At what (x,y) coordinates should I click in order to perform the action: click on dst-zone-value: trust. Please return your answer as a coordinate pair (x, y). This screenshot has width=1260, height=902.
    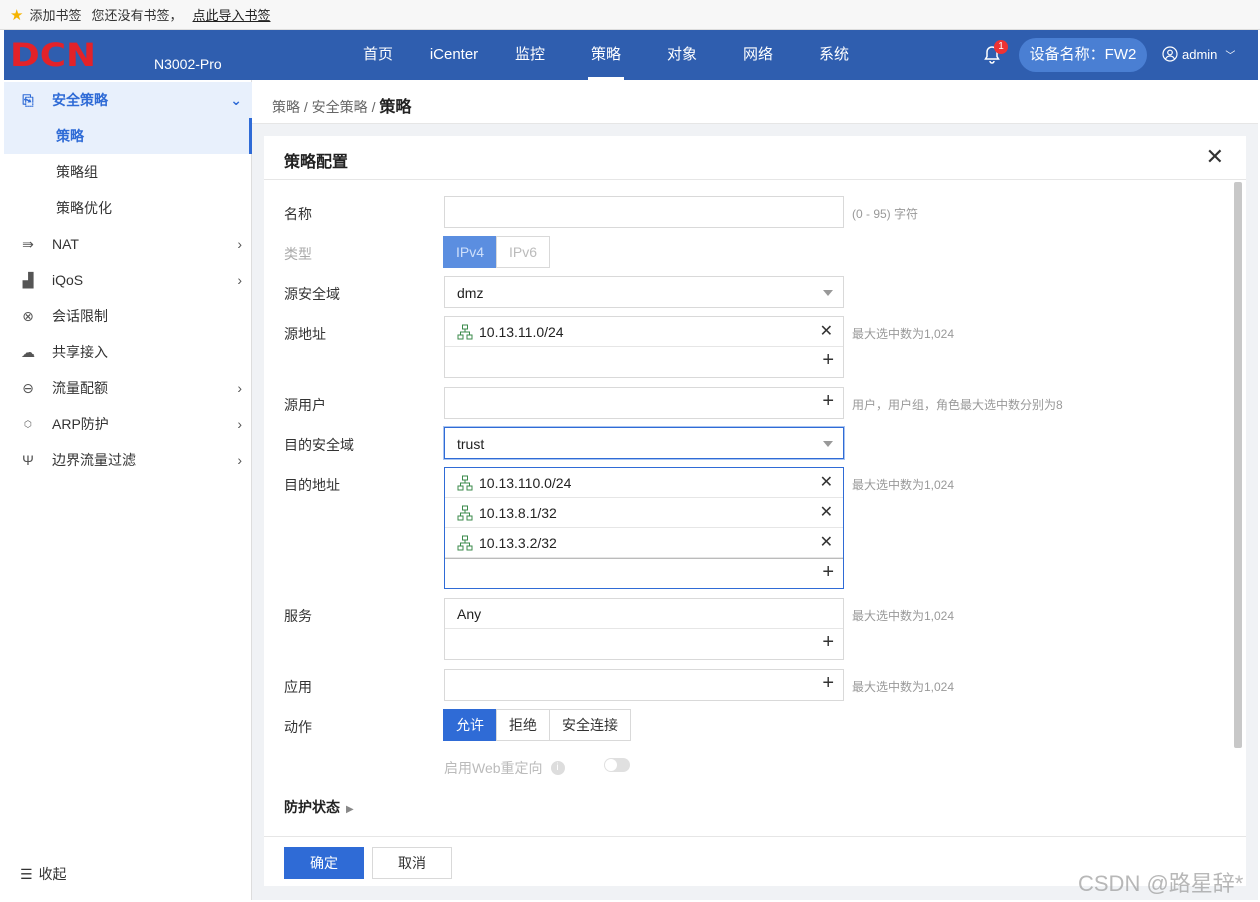
    Looking at the image, I should click on (471, 444).